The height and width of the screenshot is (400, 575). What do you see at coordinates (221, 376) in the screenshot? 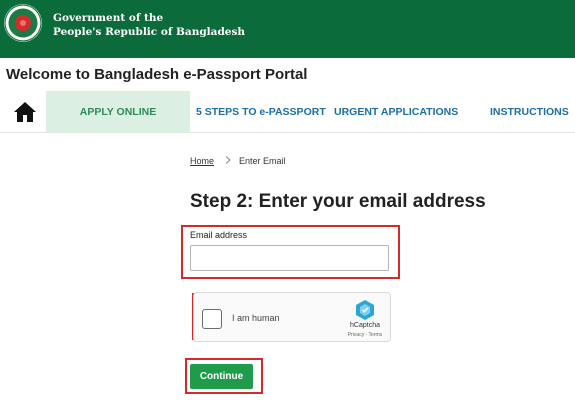
I see `continue-button: Continue` at bounding box center [221, 376].